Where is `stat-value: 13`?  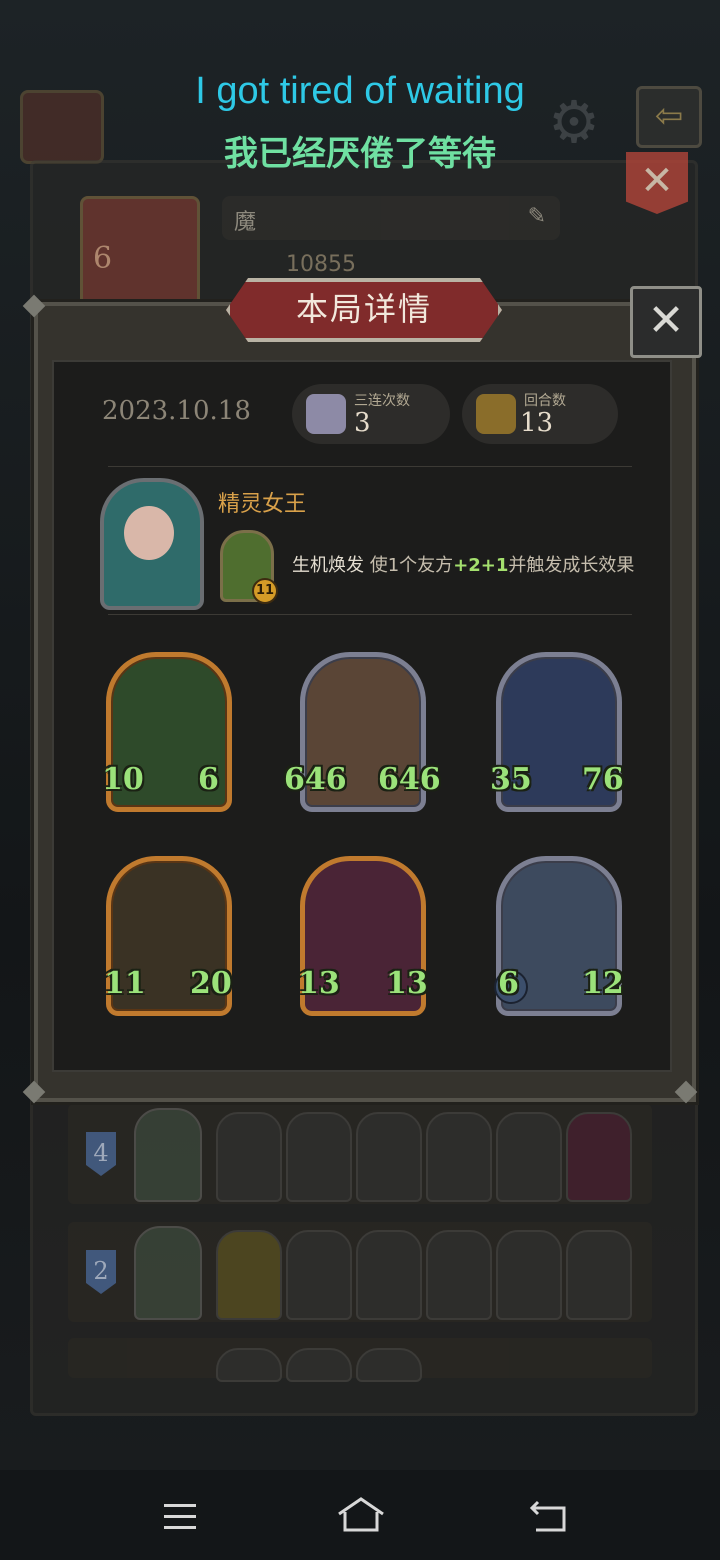 stat-value: 13 is located at coordinates (537, 423).